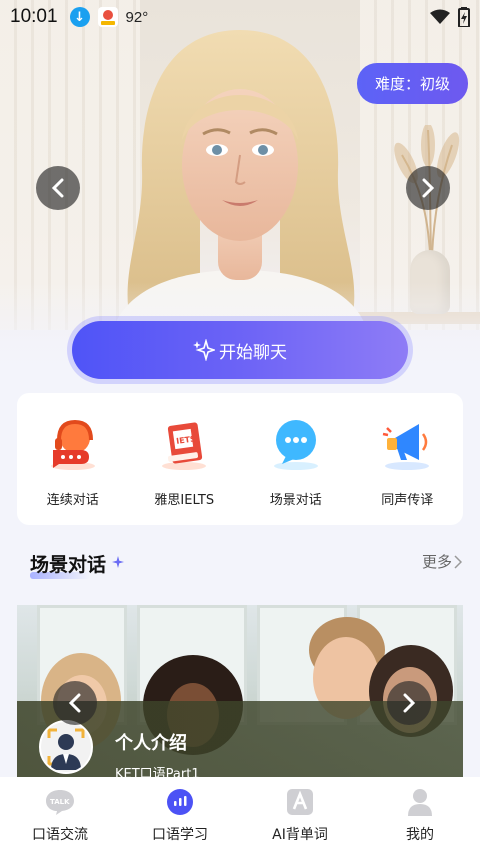  Describe the element at coordinates (420, 834) in the screenshot. I see `nav-label: 我的` at that location.